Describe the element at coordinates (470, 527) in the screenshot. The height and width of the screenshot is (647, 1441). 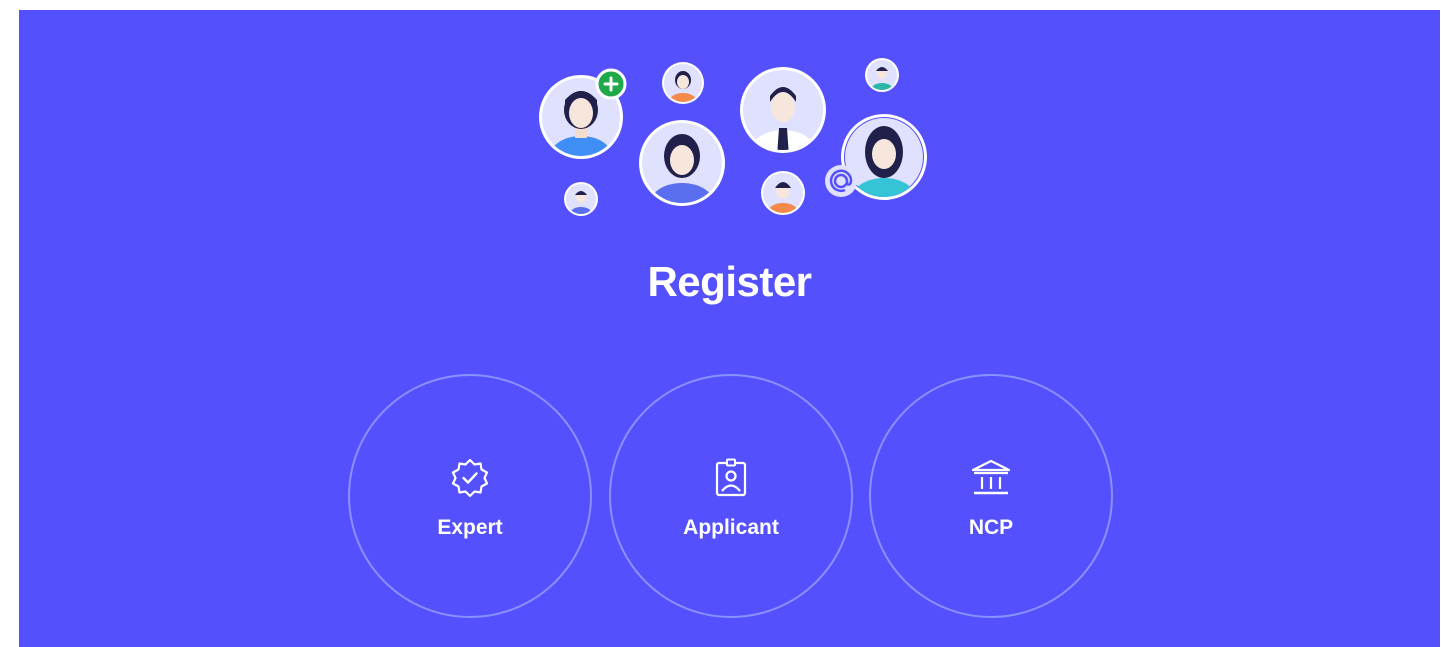
I see `expert-option-label: Expert` at that location.